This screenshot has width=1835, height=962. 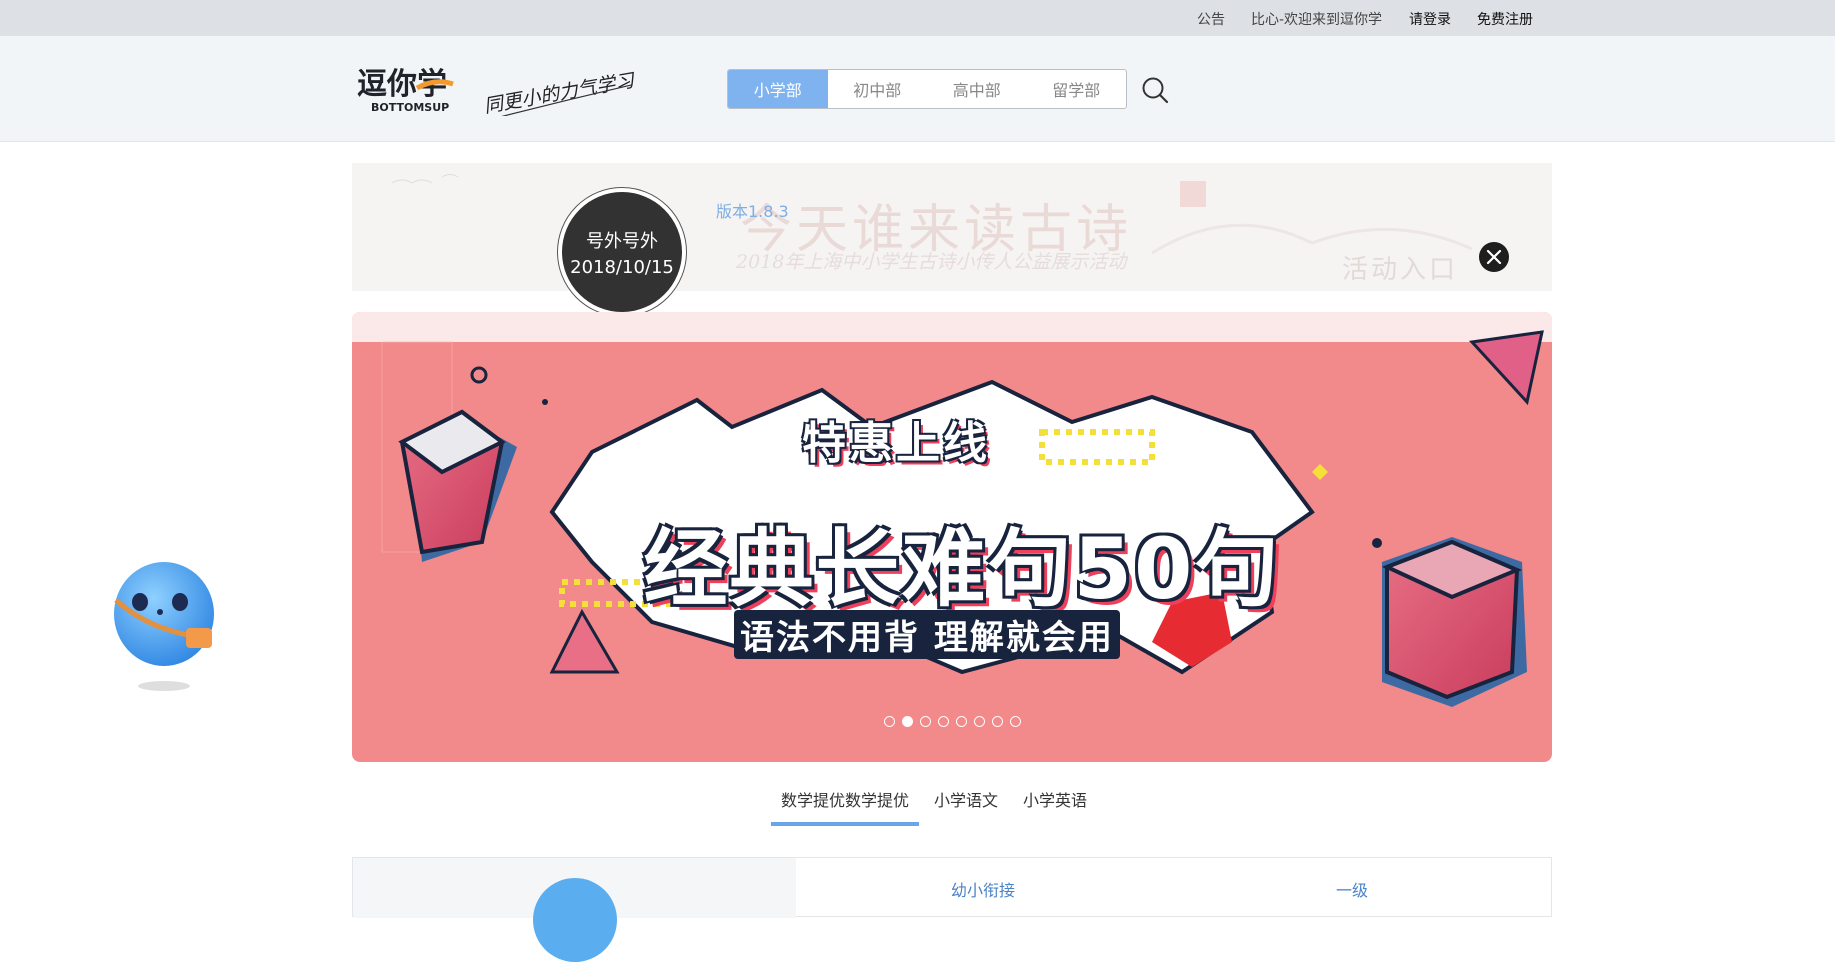 What do you see at coordinates (917, 18) in the screenshot?
I see `top-bar: 公告 比心-欢迎来到逗你学 请登录 免费注册` at bounding box center [917, 18].